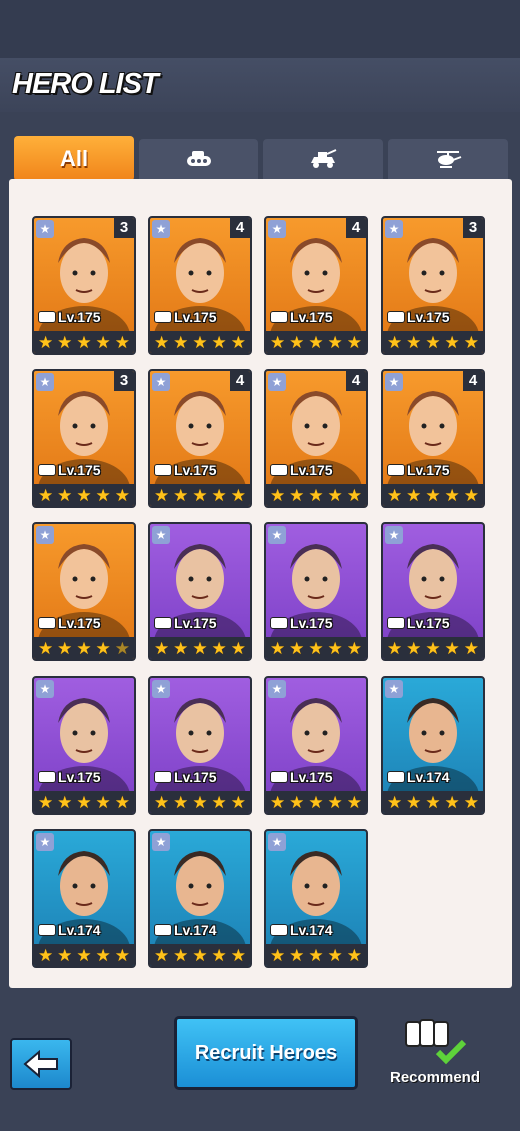  Describe the element at coordinates (124, 228) in the screenshot. I see `hero-rank: 3` at that location.